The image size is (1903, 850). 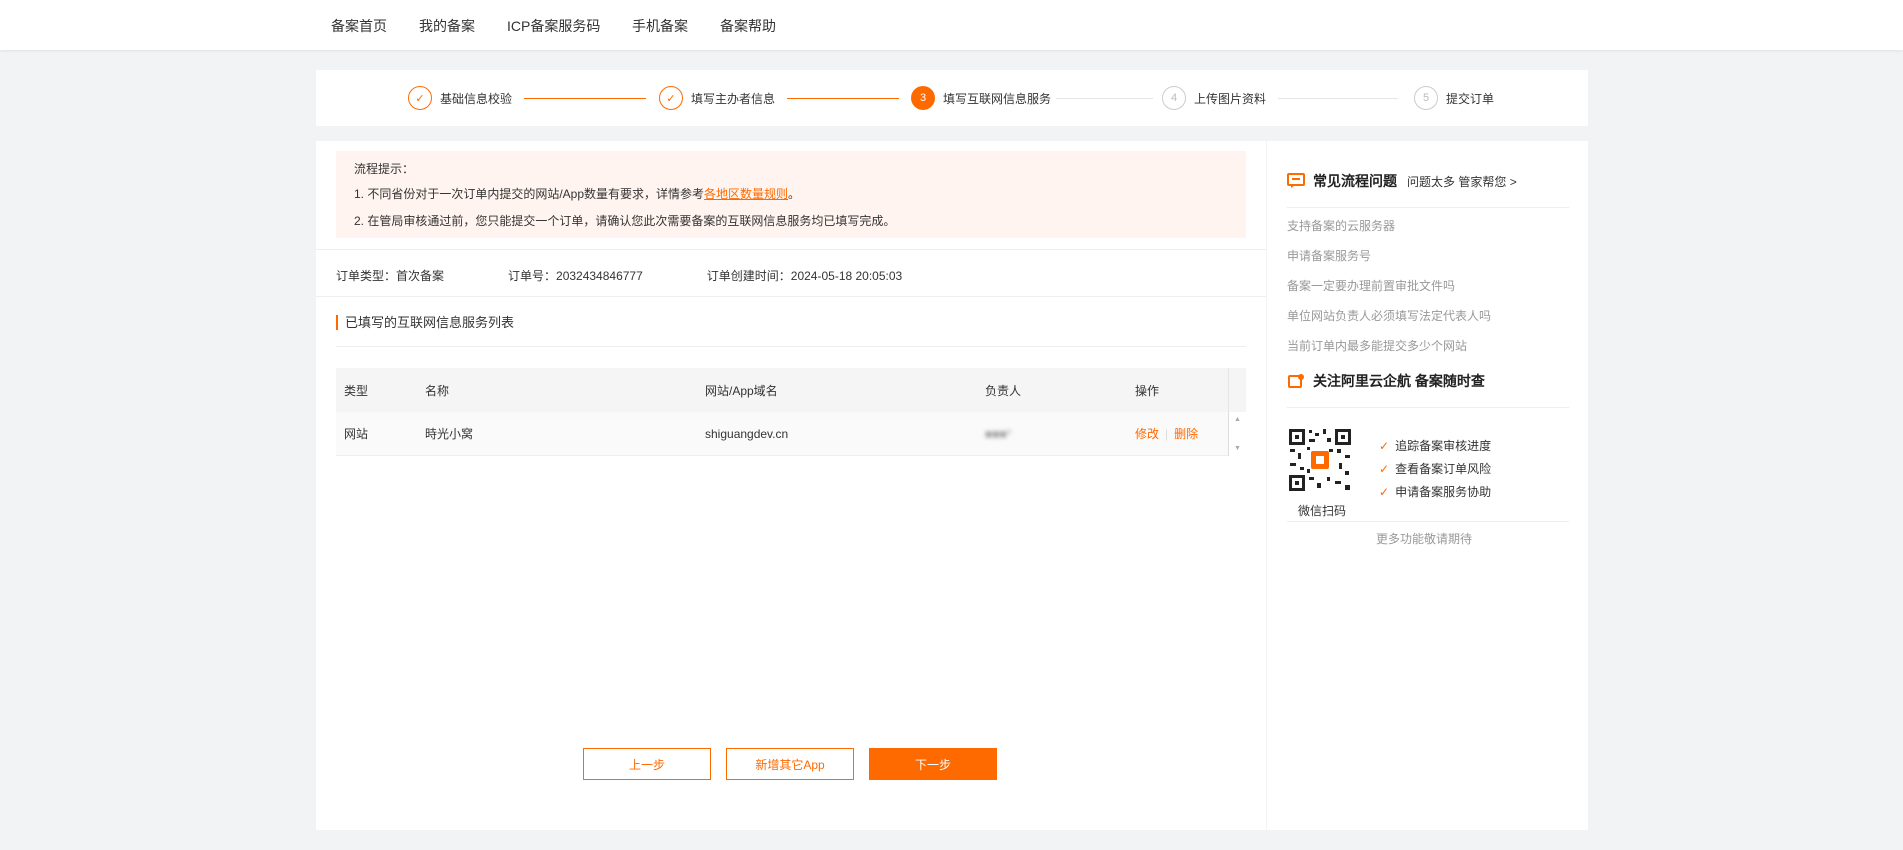 What do you see at coordinates (1470, 98) in the screenshot?
I see `step-label: 提交订单` at bounding box center [1470, 98].